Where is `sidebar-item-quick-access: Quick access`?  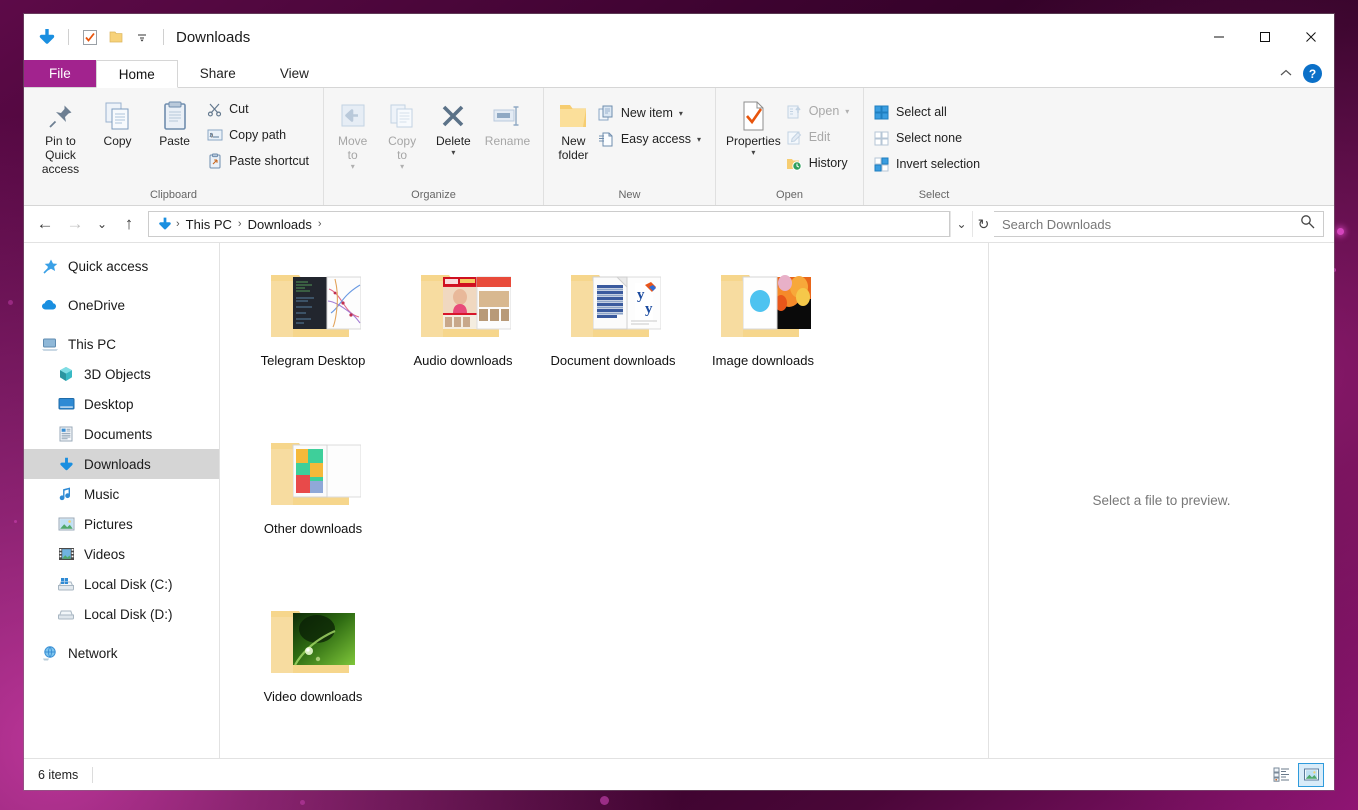
sidebar-item-quick-access: Quick access is located at coordinates (121, 266).